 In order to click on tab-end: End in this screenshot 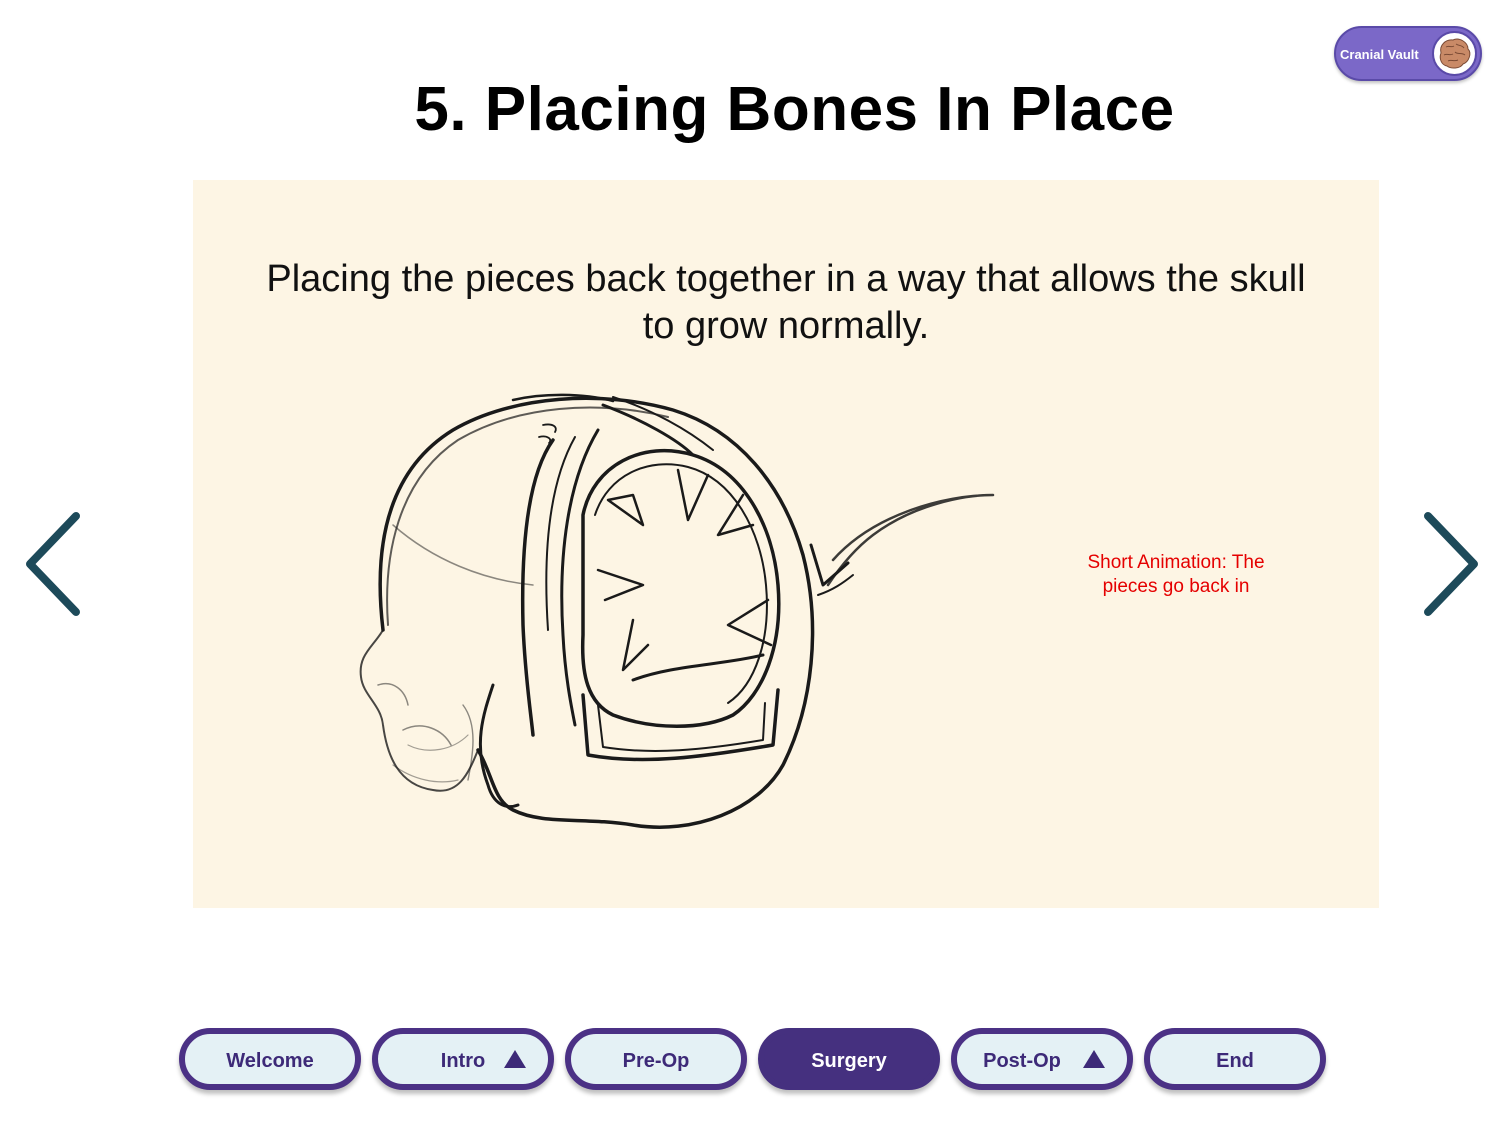, I will do `click(1235, 1059)`.